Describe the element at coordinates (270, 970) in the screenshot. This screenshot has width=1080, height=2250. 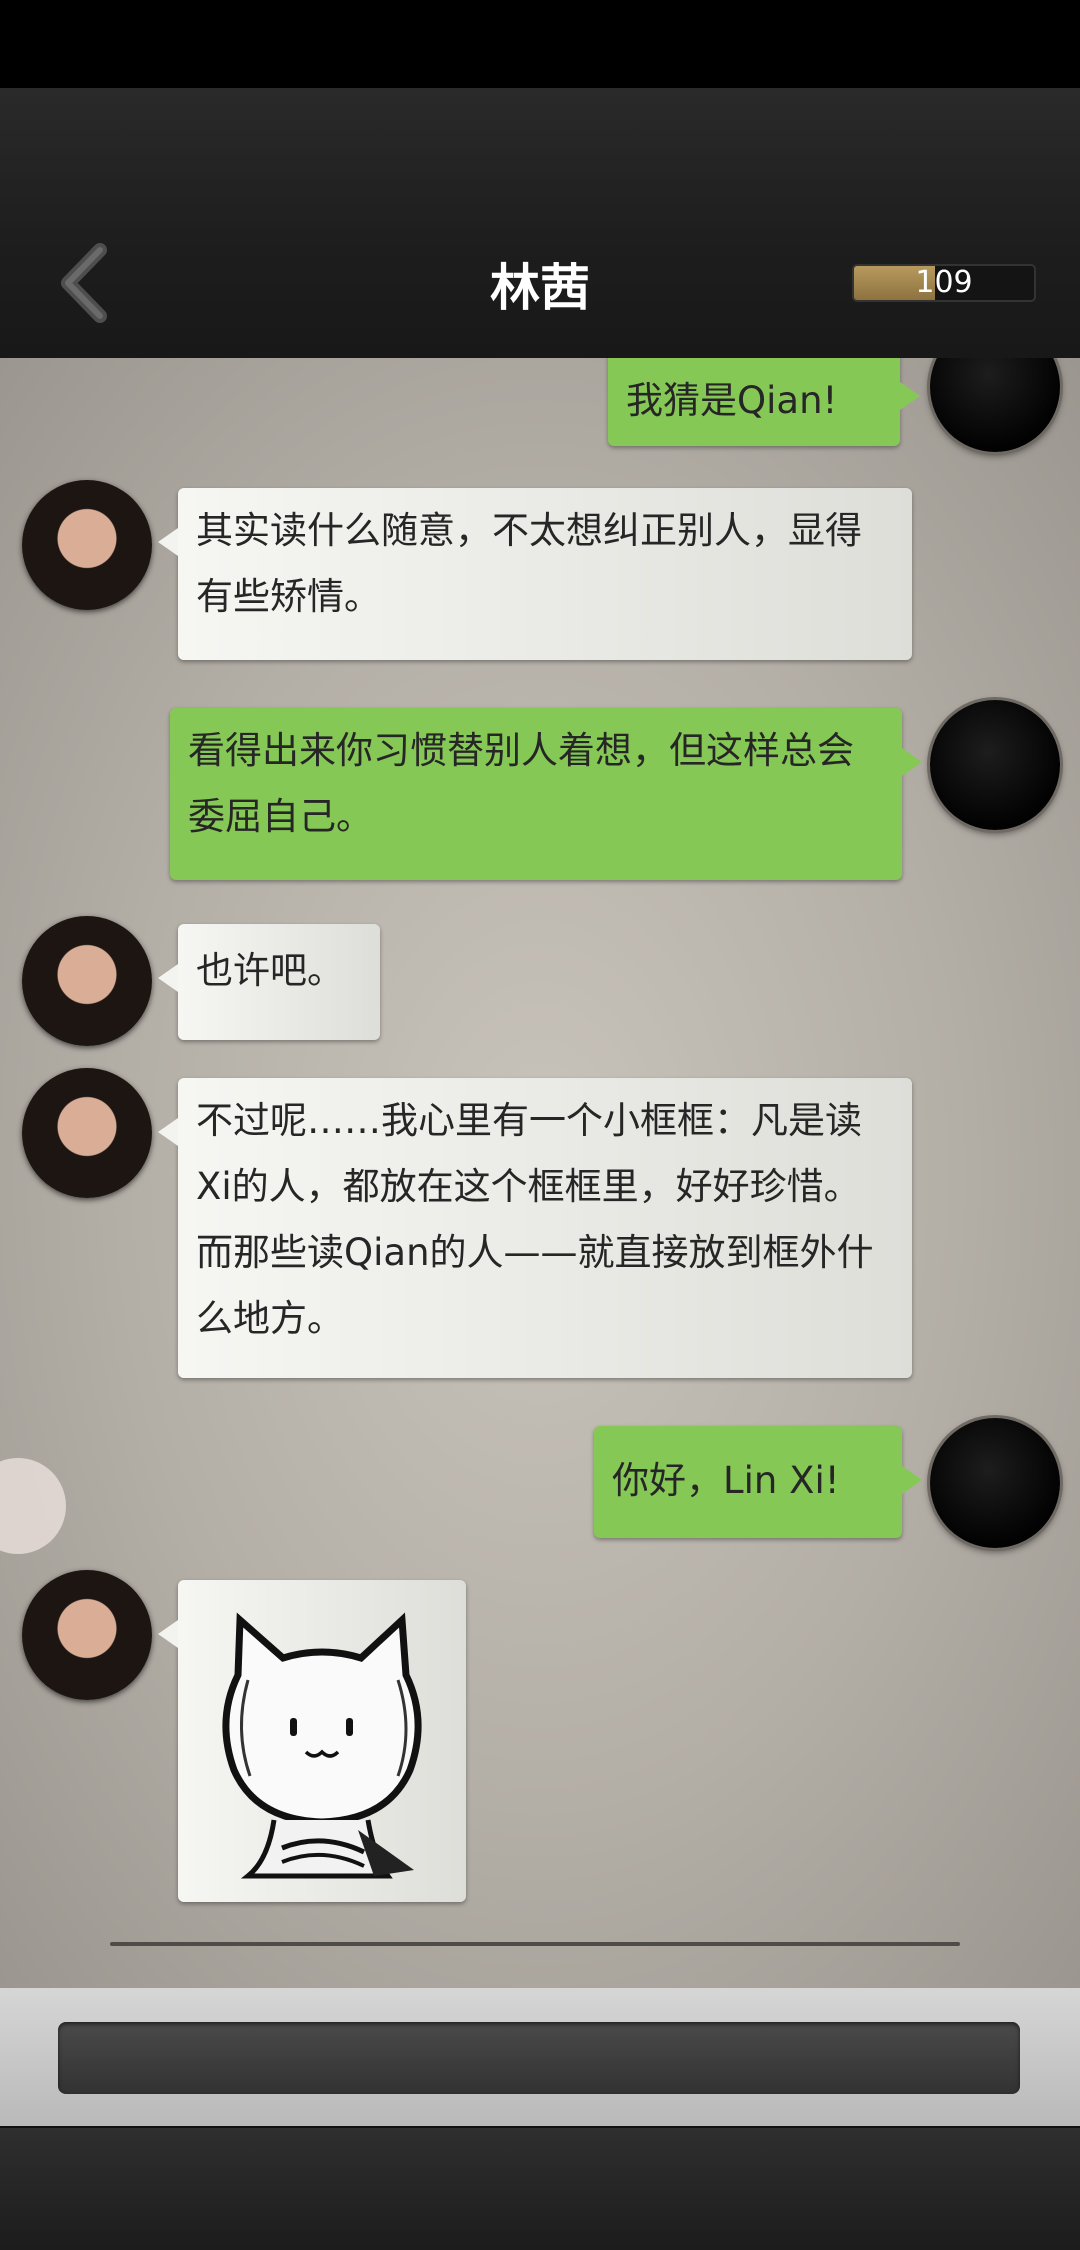
I see `message-text: 也许吧。` at that location.